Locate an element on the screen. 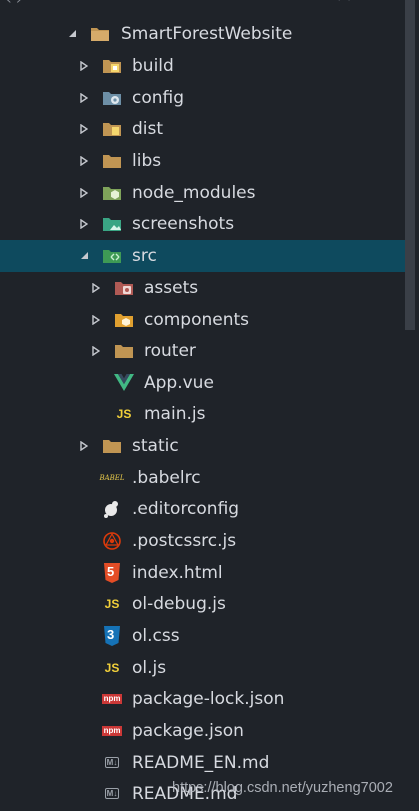 This screenshot has height=811, width=419. toolbar-glyph-right: ◠ is located at coordinates (344, 4).